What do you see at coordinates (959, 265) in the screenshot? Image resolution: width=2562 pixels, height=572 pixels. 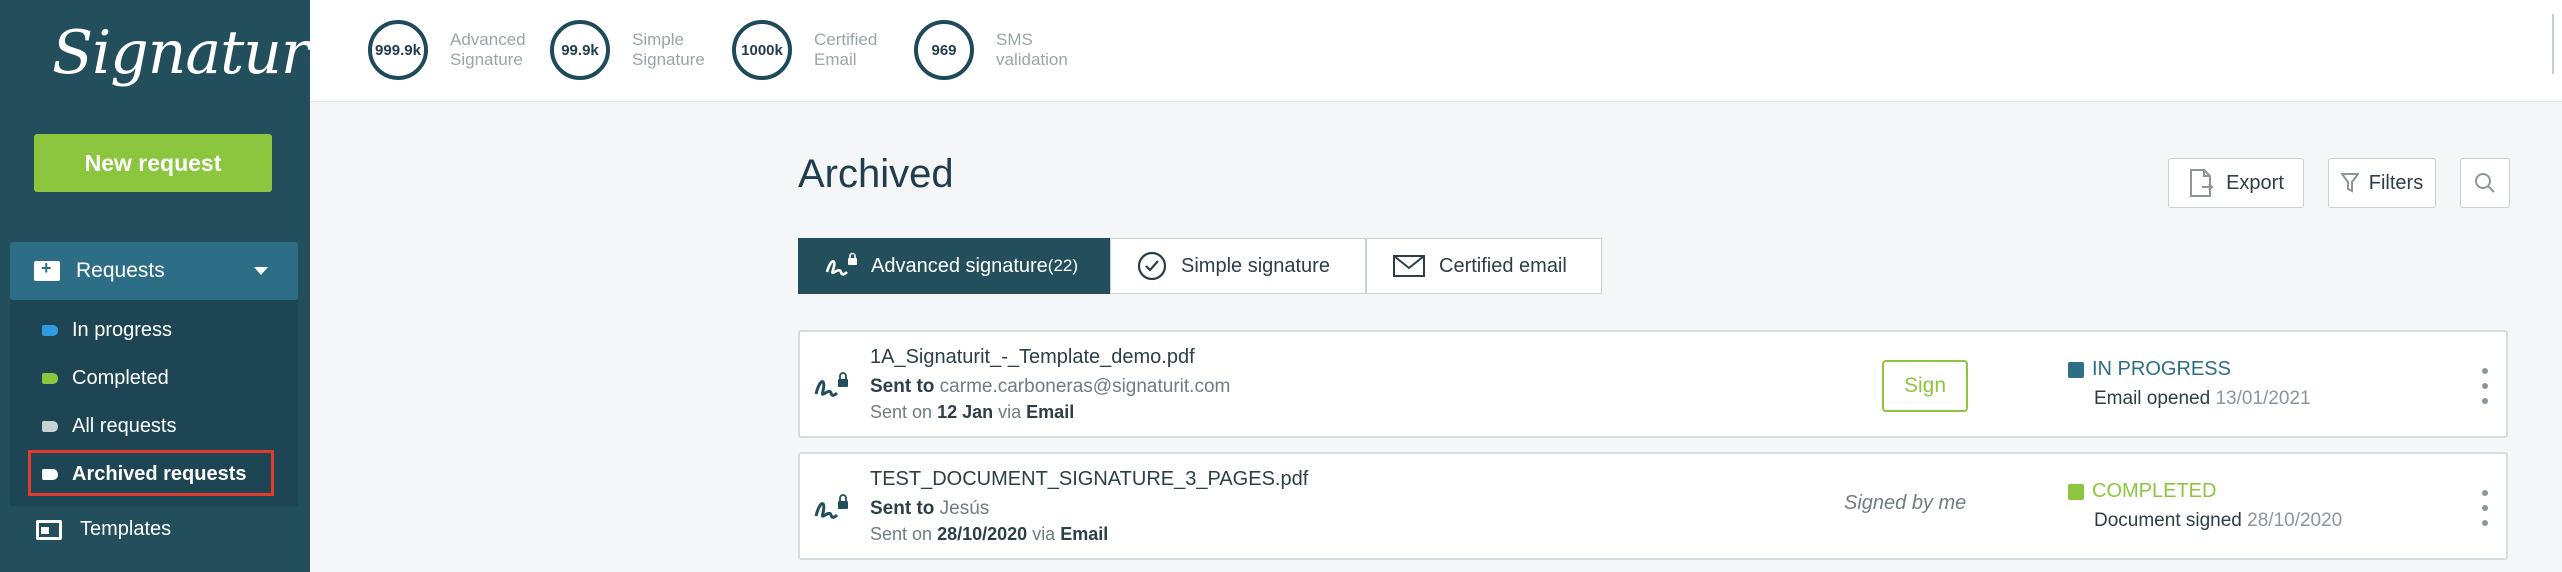 I see `tab-label: Advanced signature` at bounding box center [959, 265].